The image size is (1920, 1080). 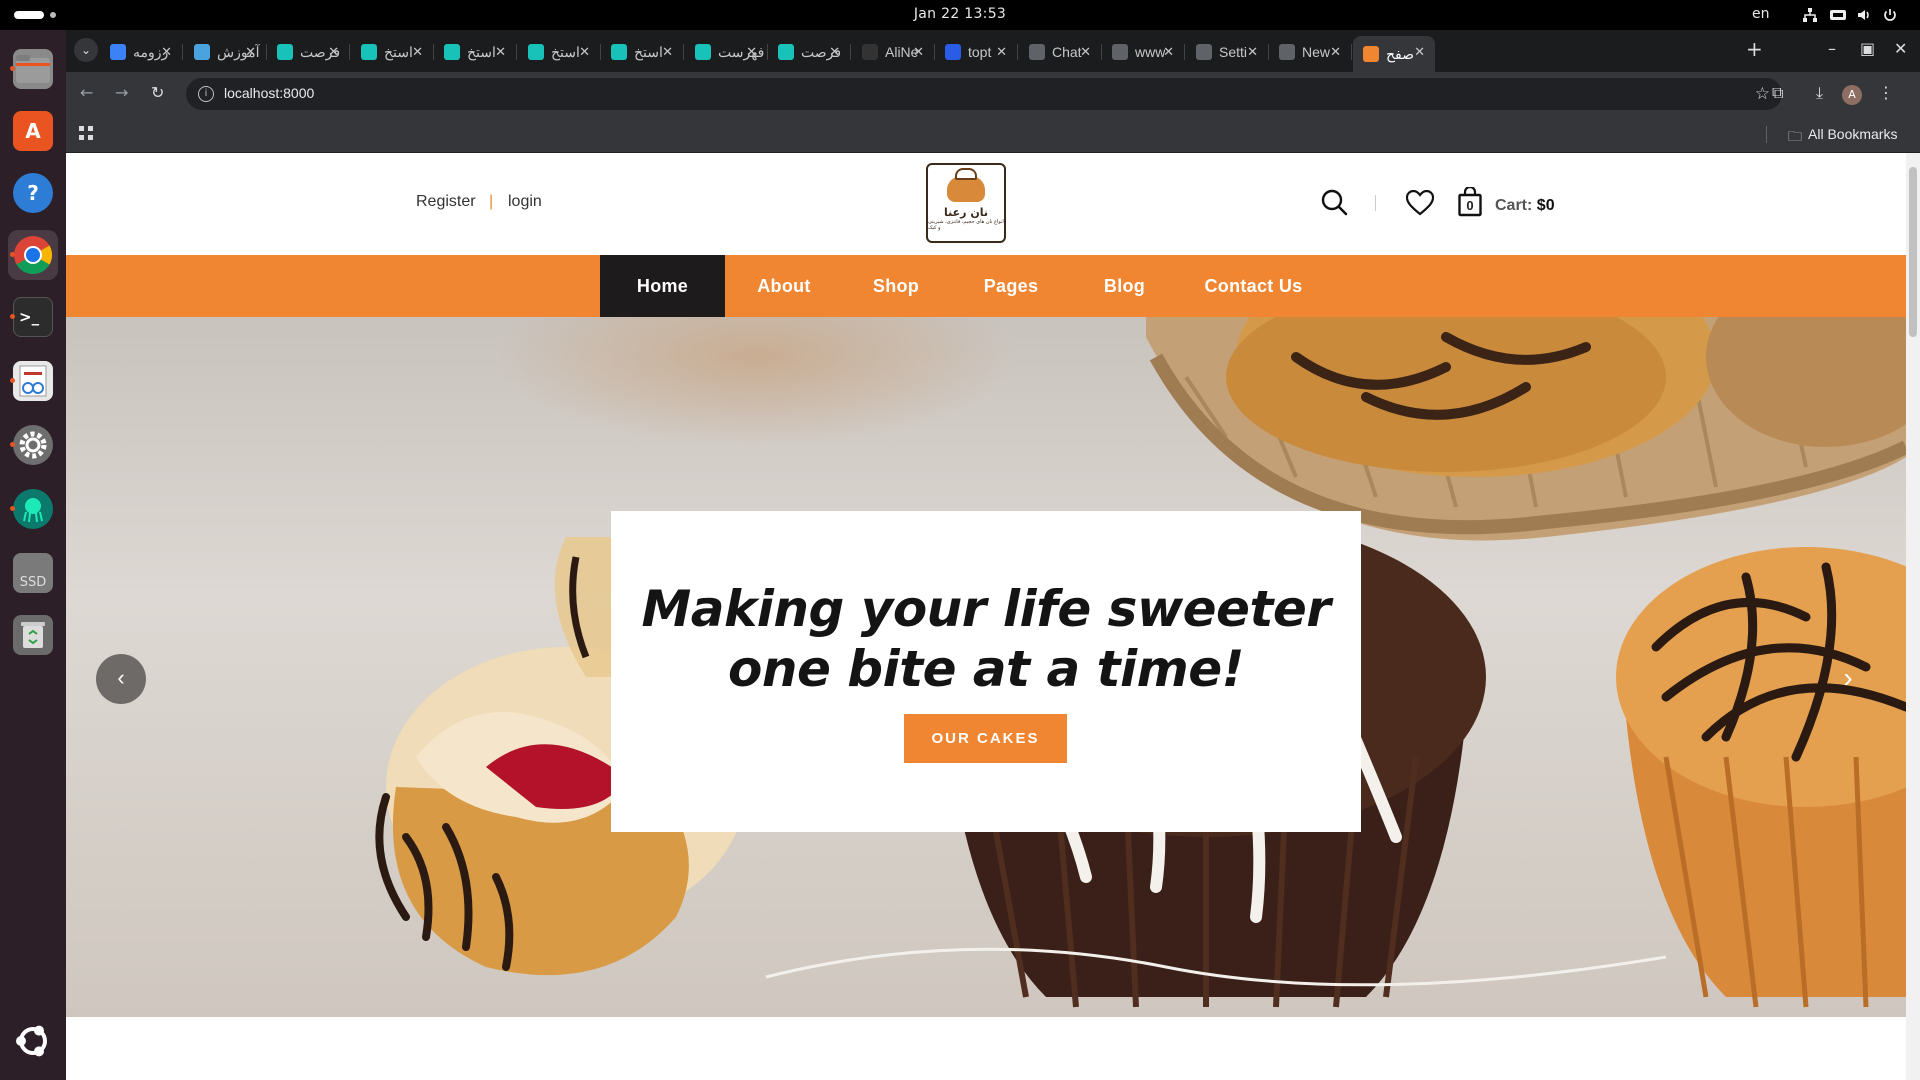 What do you see at coordinates (525, 202) in the screenshot?
I see `login-link: login` at bounding box center [525, 202].